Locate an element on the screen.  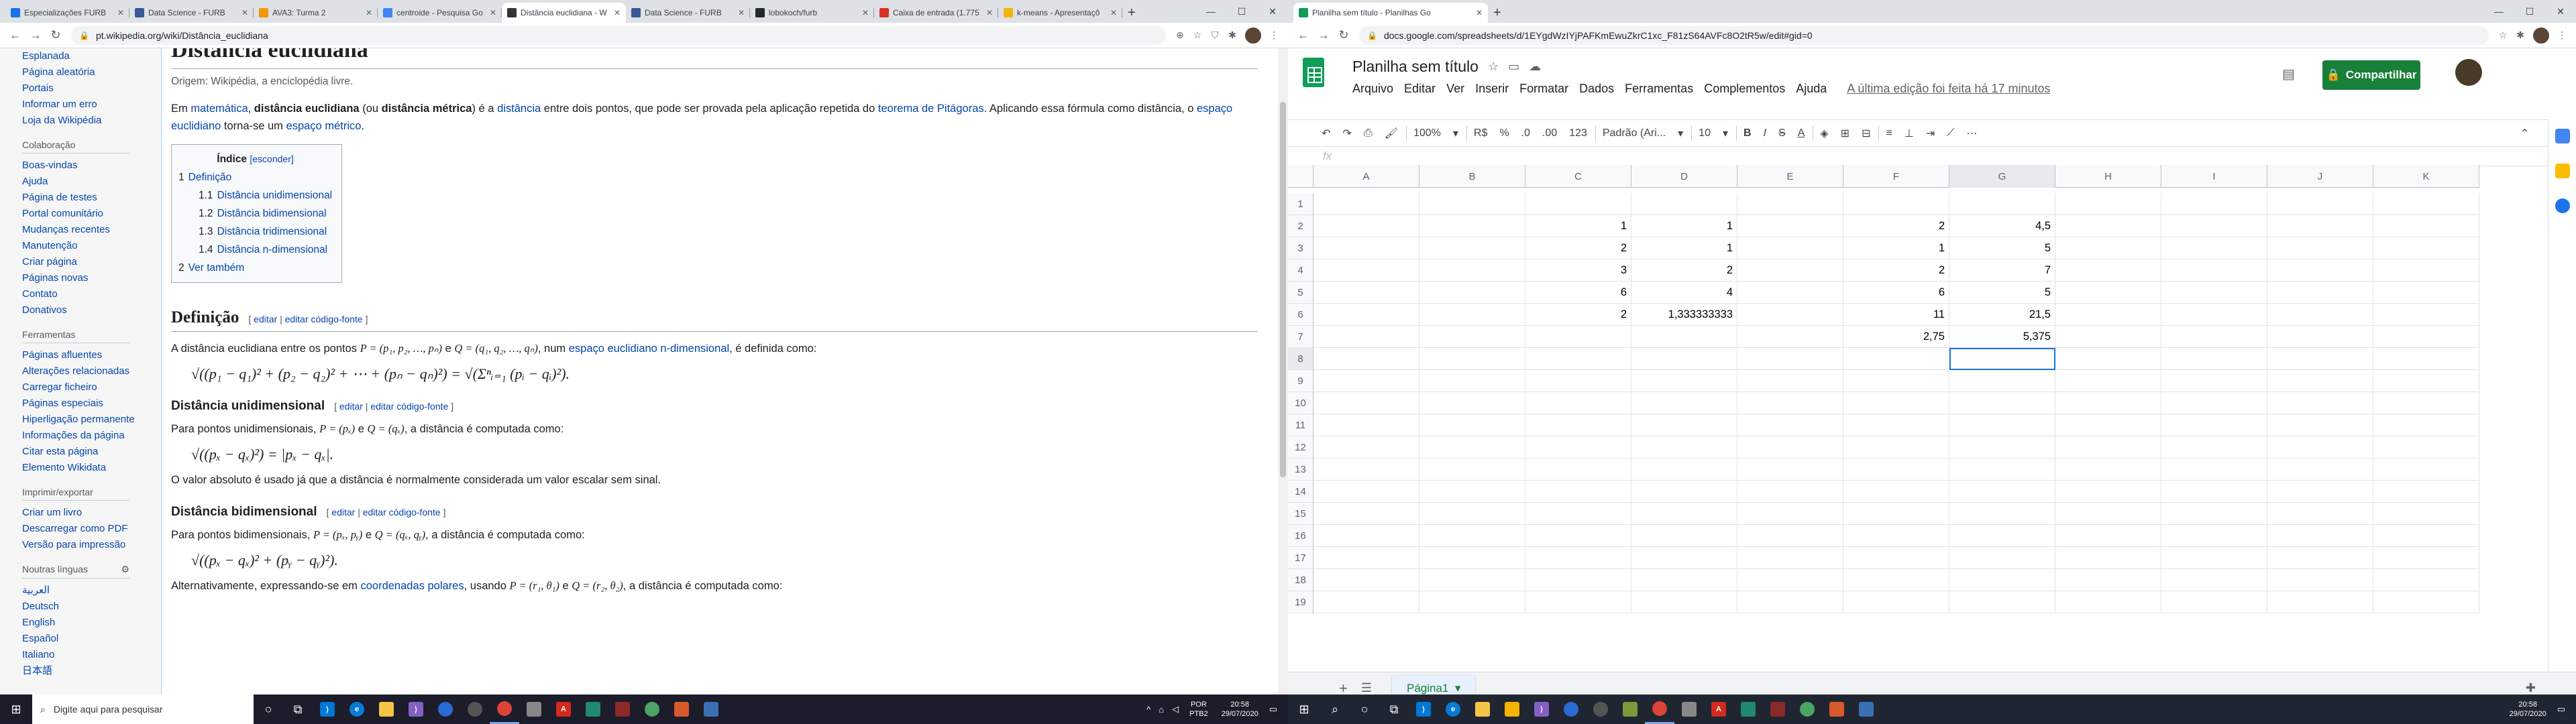
file-explorer-icon is located at coordinates (1482, 710).